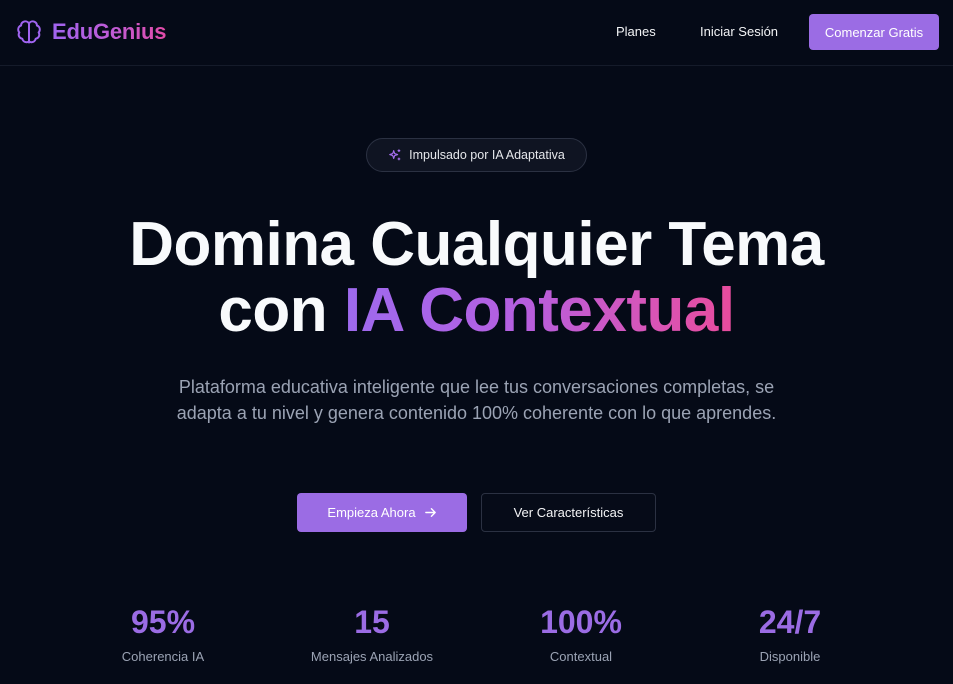 The width and height of the screenshot is (953, 684). I want to click on stat-coherence: 95% Coherencia IA, so click(163, 633).